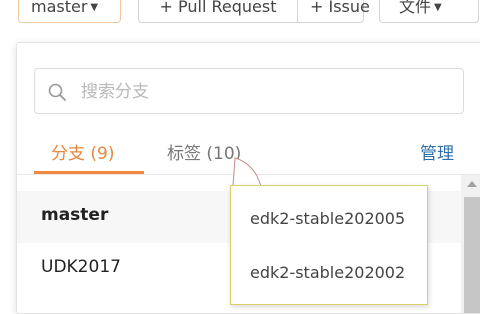  What do you see at coordinates (340, 8) in the screenshot?
I see `new-issue-label: + Issue` at bounding box center [340, 8].